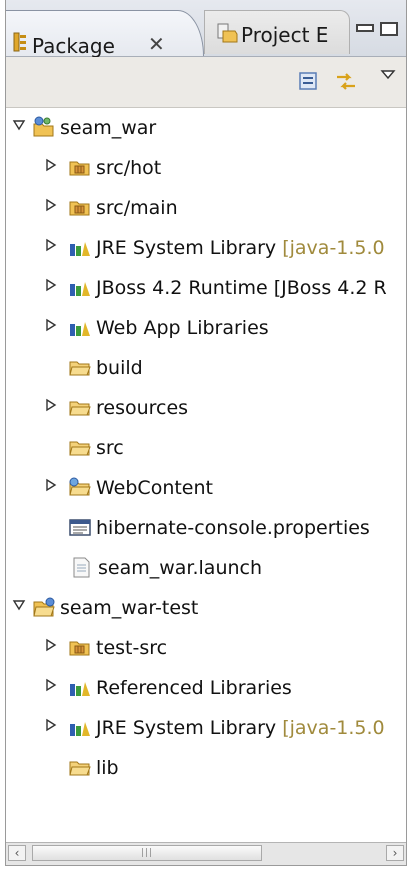 The image size is (411, 870). Describe the element at coordinates (233, 528) in the screenshot. I see `tree-item-label: hibernate-console.properties` at that location.